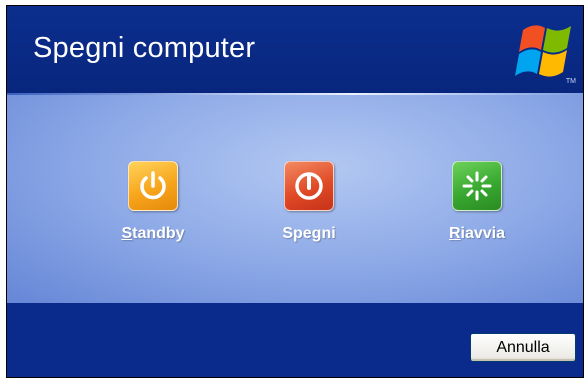  Describe the element at coordinates (309, 233) in the screenshot. I see `shutdown-label: Spegni` at that location.